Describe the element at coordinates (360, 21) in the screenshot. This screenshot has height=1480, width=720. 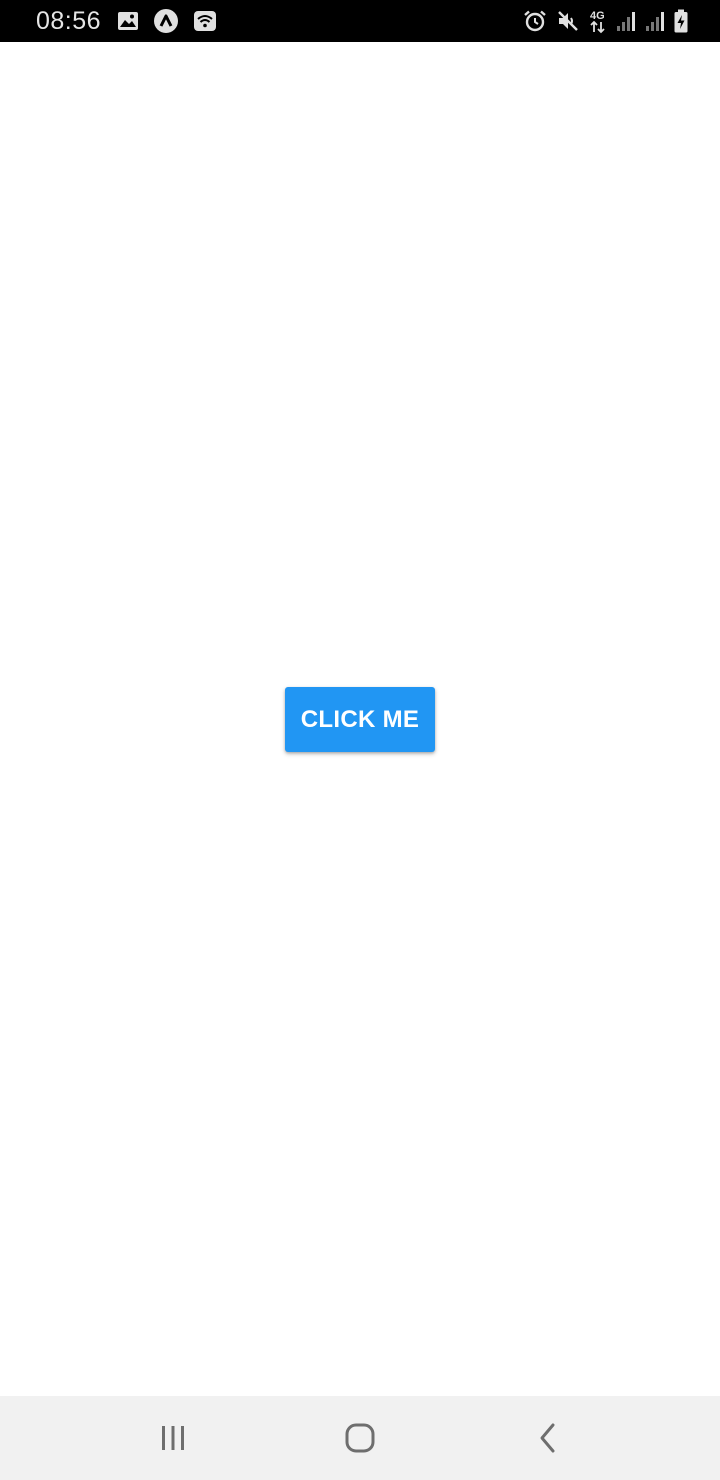
I see `status-bar: 08:56 4G` at that location.